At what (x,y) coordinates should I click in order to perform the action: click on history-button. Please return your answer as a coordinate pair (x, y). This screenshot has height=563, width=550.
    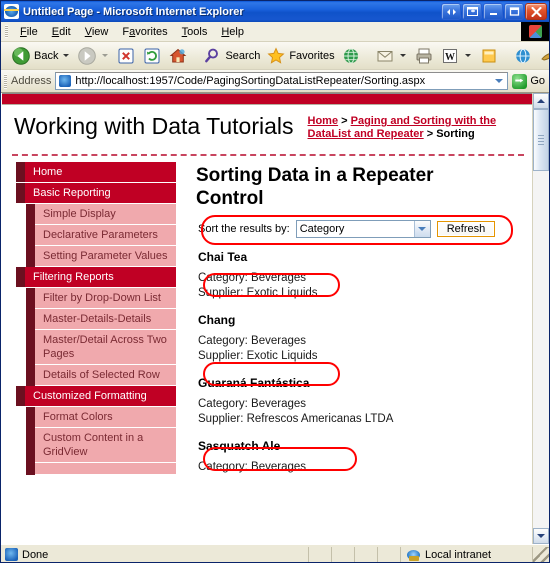
    Looking at the image, I should click on (351, 56).